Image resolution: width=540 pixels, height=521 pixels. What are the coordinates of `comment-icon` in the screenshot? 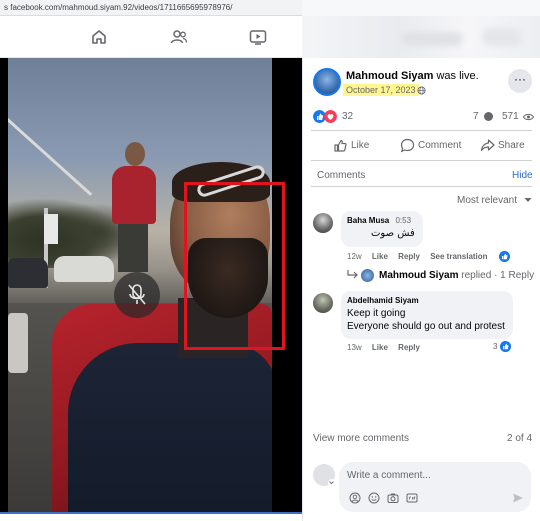 It's located at (407, 145).